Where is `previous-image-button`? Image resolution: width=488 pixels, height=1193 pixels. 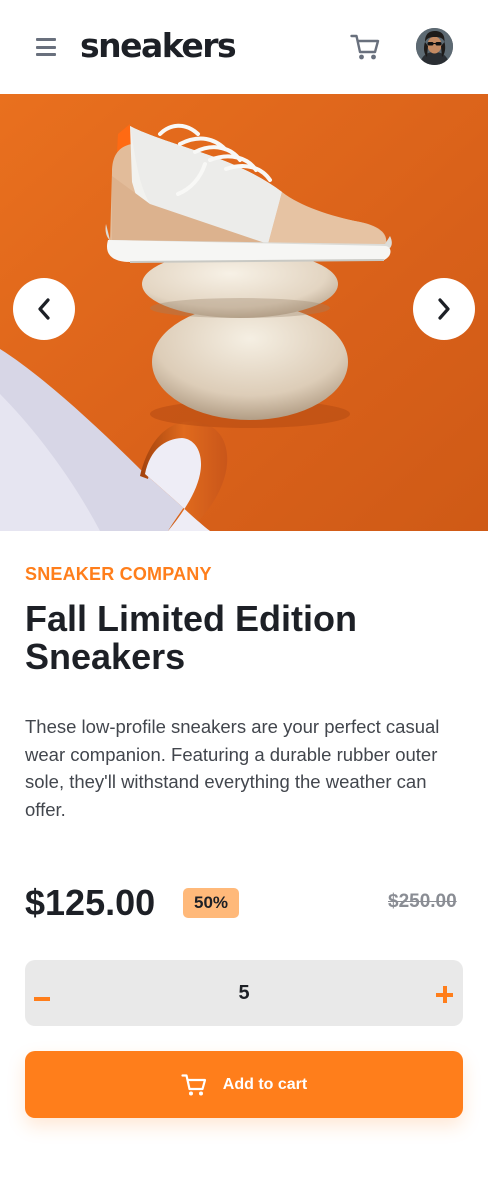
previous-image-button is located at coordinates (44, 309).